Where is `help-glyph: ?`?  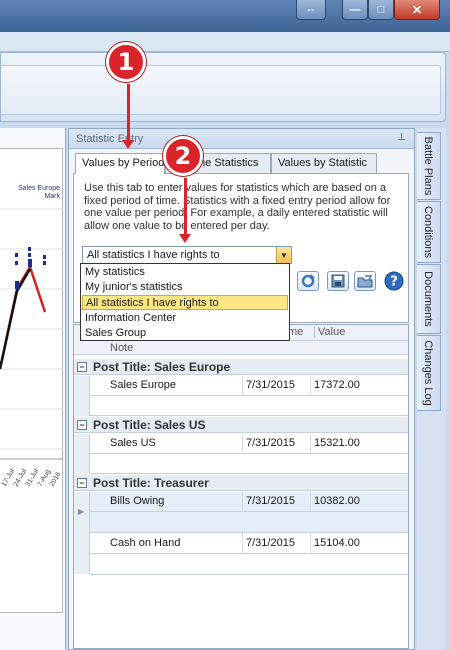 help-glyph: ? is located at coordinates (394, 282).